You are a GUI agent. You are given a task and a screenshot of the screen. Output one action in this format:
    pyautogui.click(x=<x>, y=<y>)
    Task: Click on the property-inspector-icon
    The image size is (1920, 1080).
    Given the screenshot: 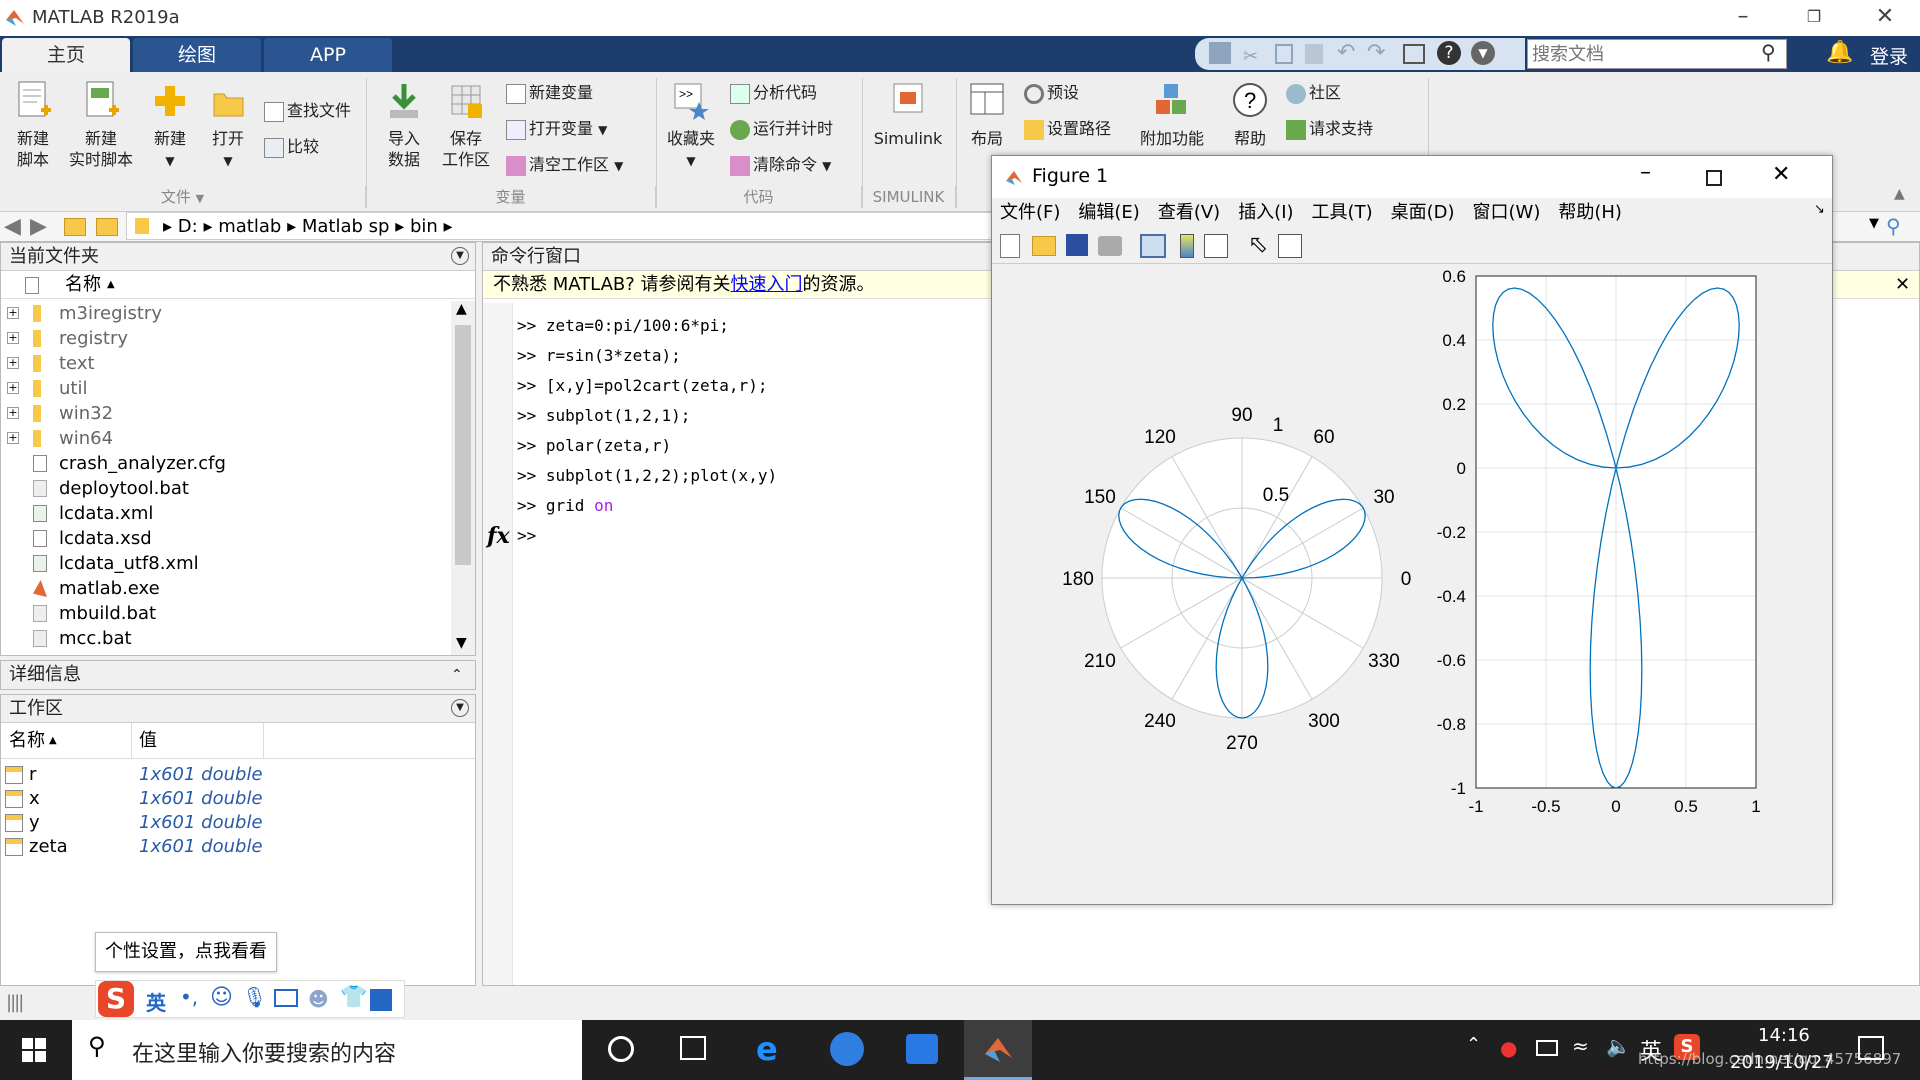 What is the action you would take?
    pyautogui.click(x=1290, y=246)
    